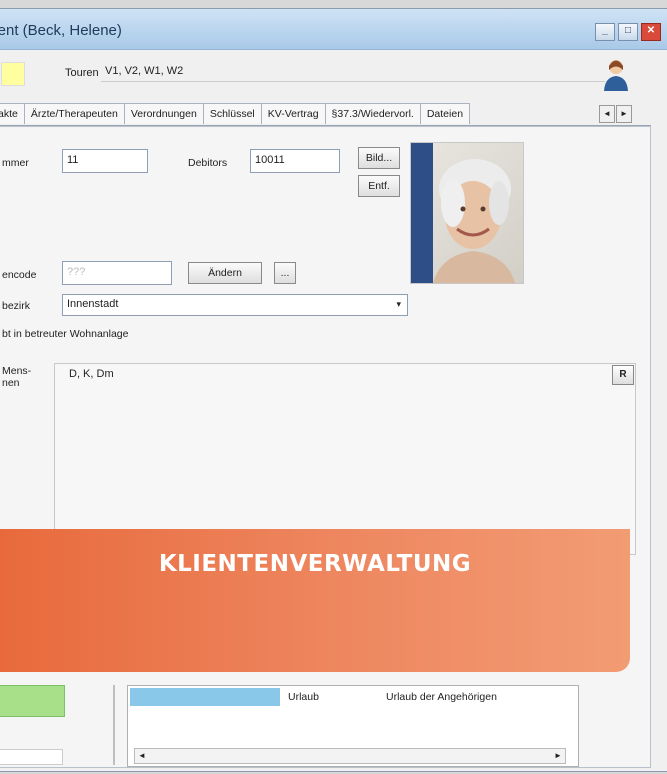 This screenshot has height=774, width=667. Describe the element at coordinates (605, 32) in the screenshot. I see `minimize-button: _` at that location.